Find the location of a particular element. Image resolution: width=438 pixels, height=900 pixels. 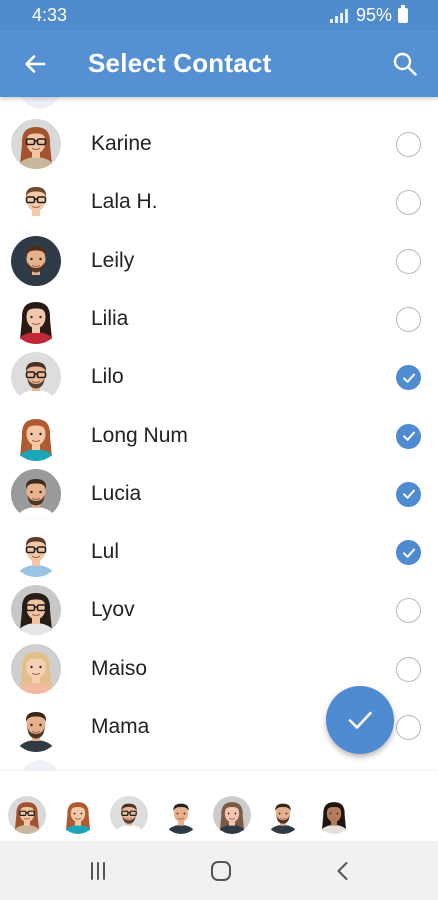

contact-name: Maiso is located at coordinates (119, 668).